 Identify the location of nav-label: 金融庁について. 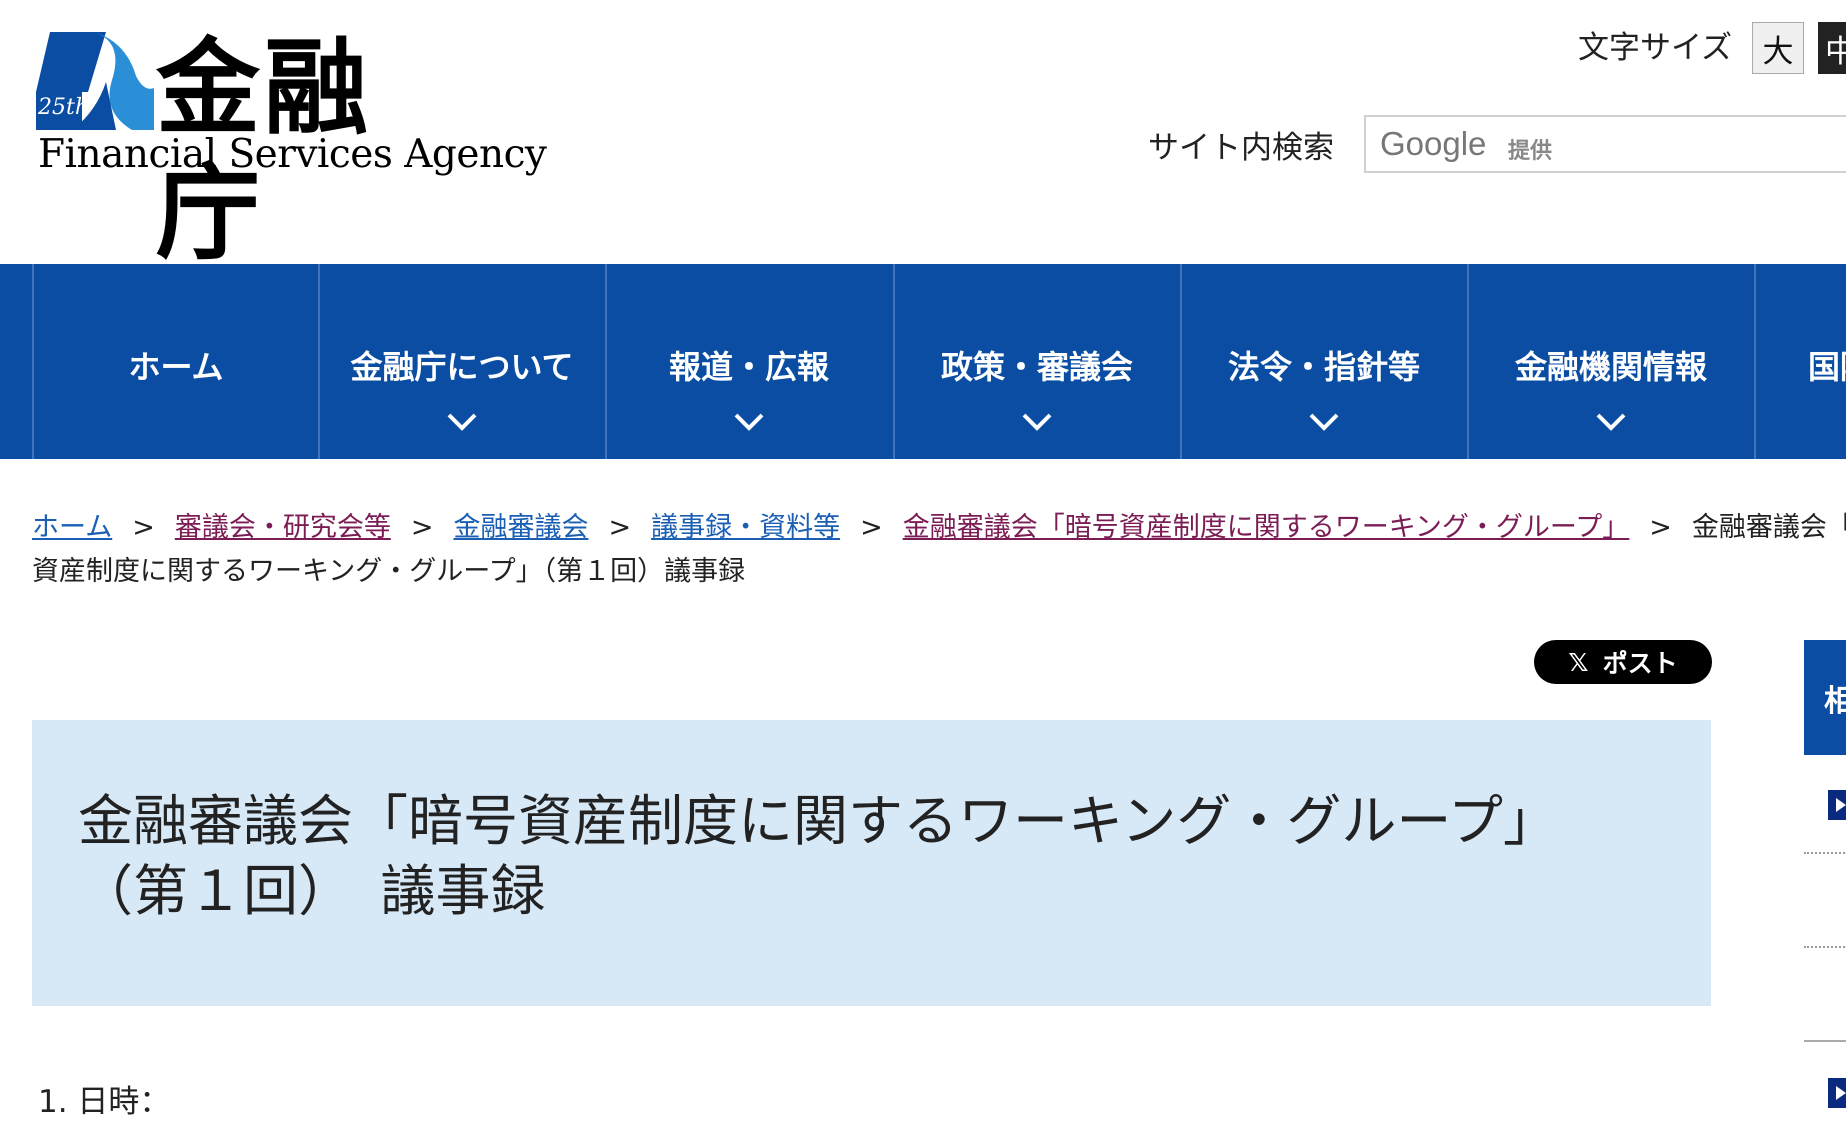
(462, 367).